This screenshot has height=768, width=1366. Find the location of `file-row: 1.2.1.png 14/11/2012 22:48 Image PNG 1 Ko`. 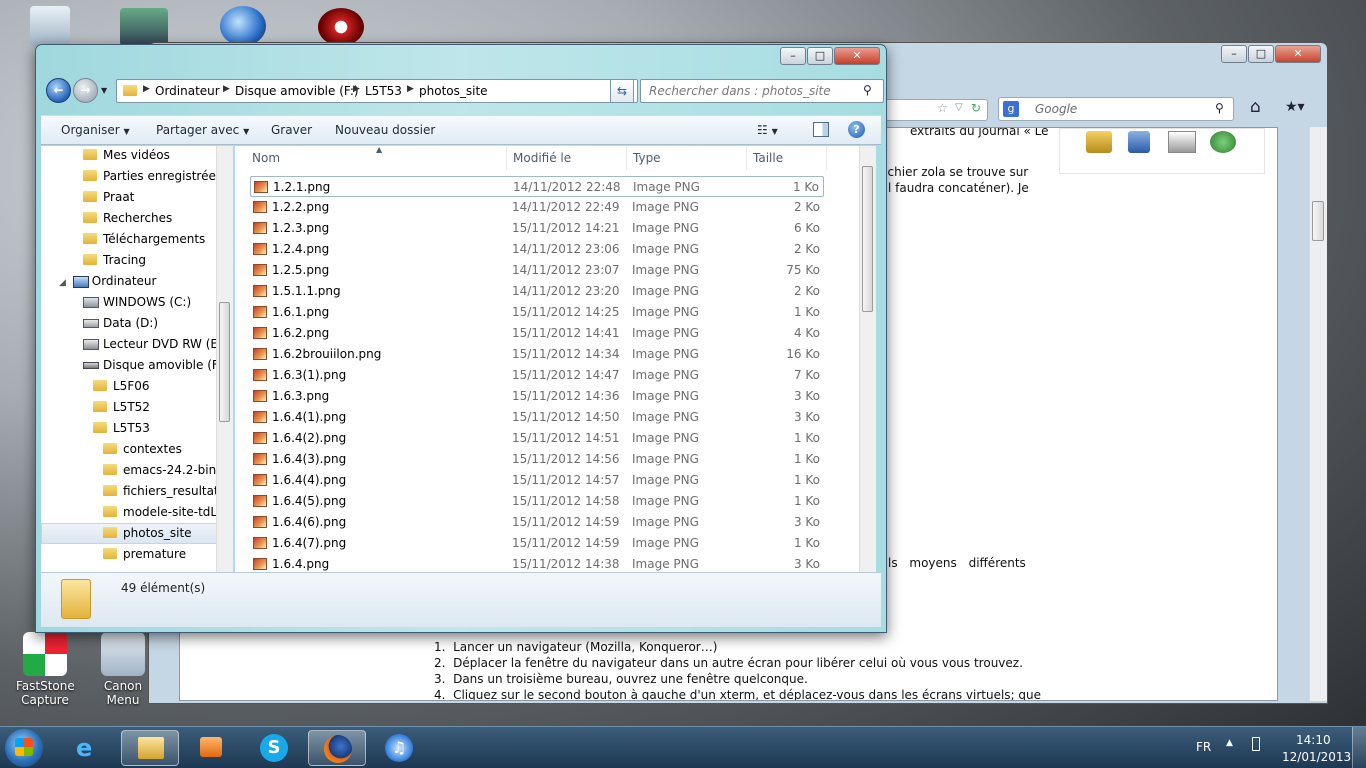

file-row: 1.2.1.png 14/11/2012 22:48 Image PNG 1 Ko is located at coordinates (537, 186).